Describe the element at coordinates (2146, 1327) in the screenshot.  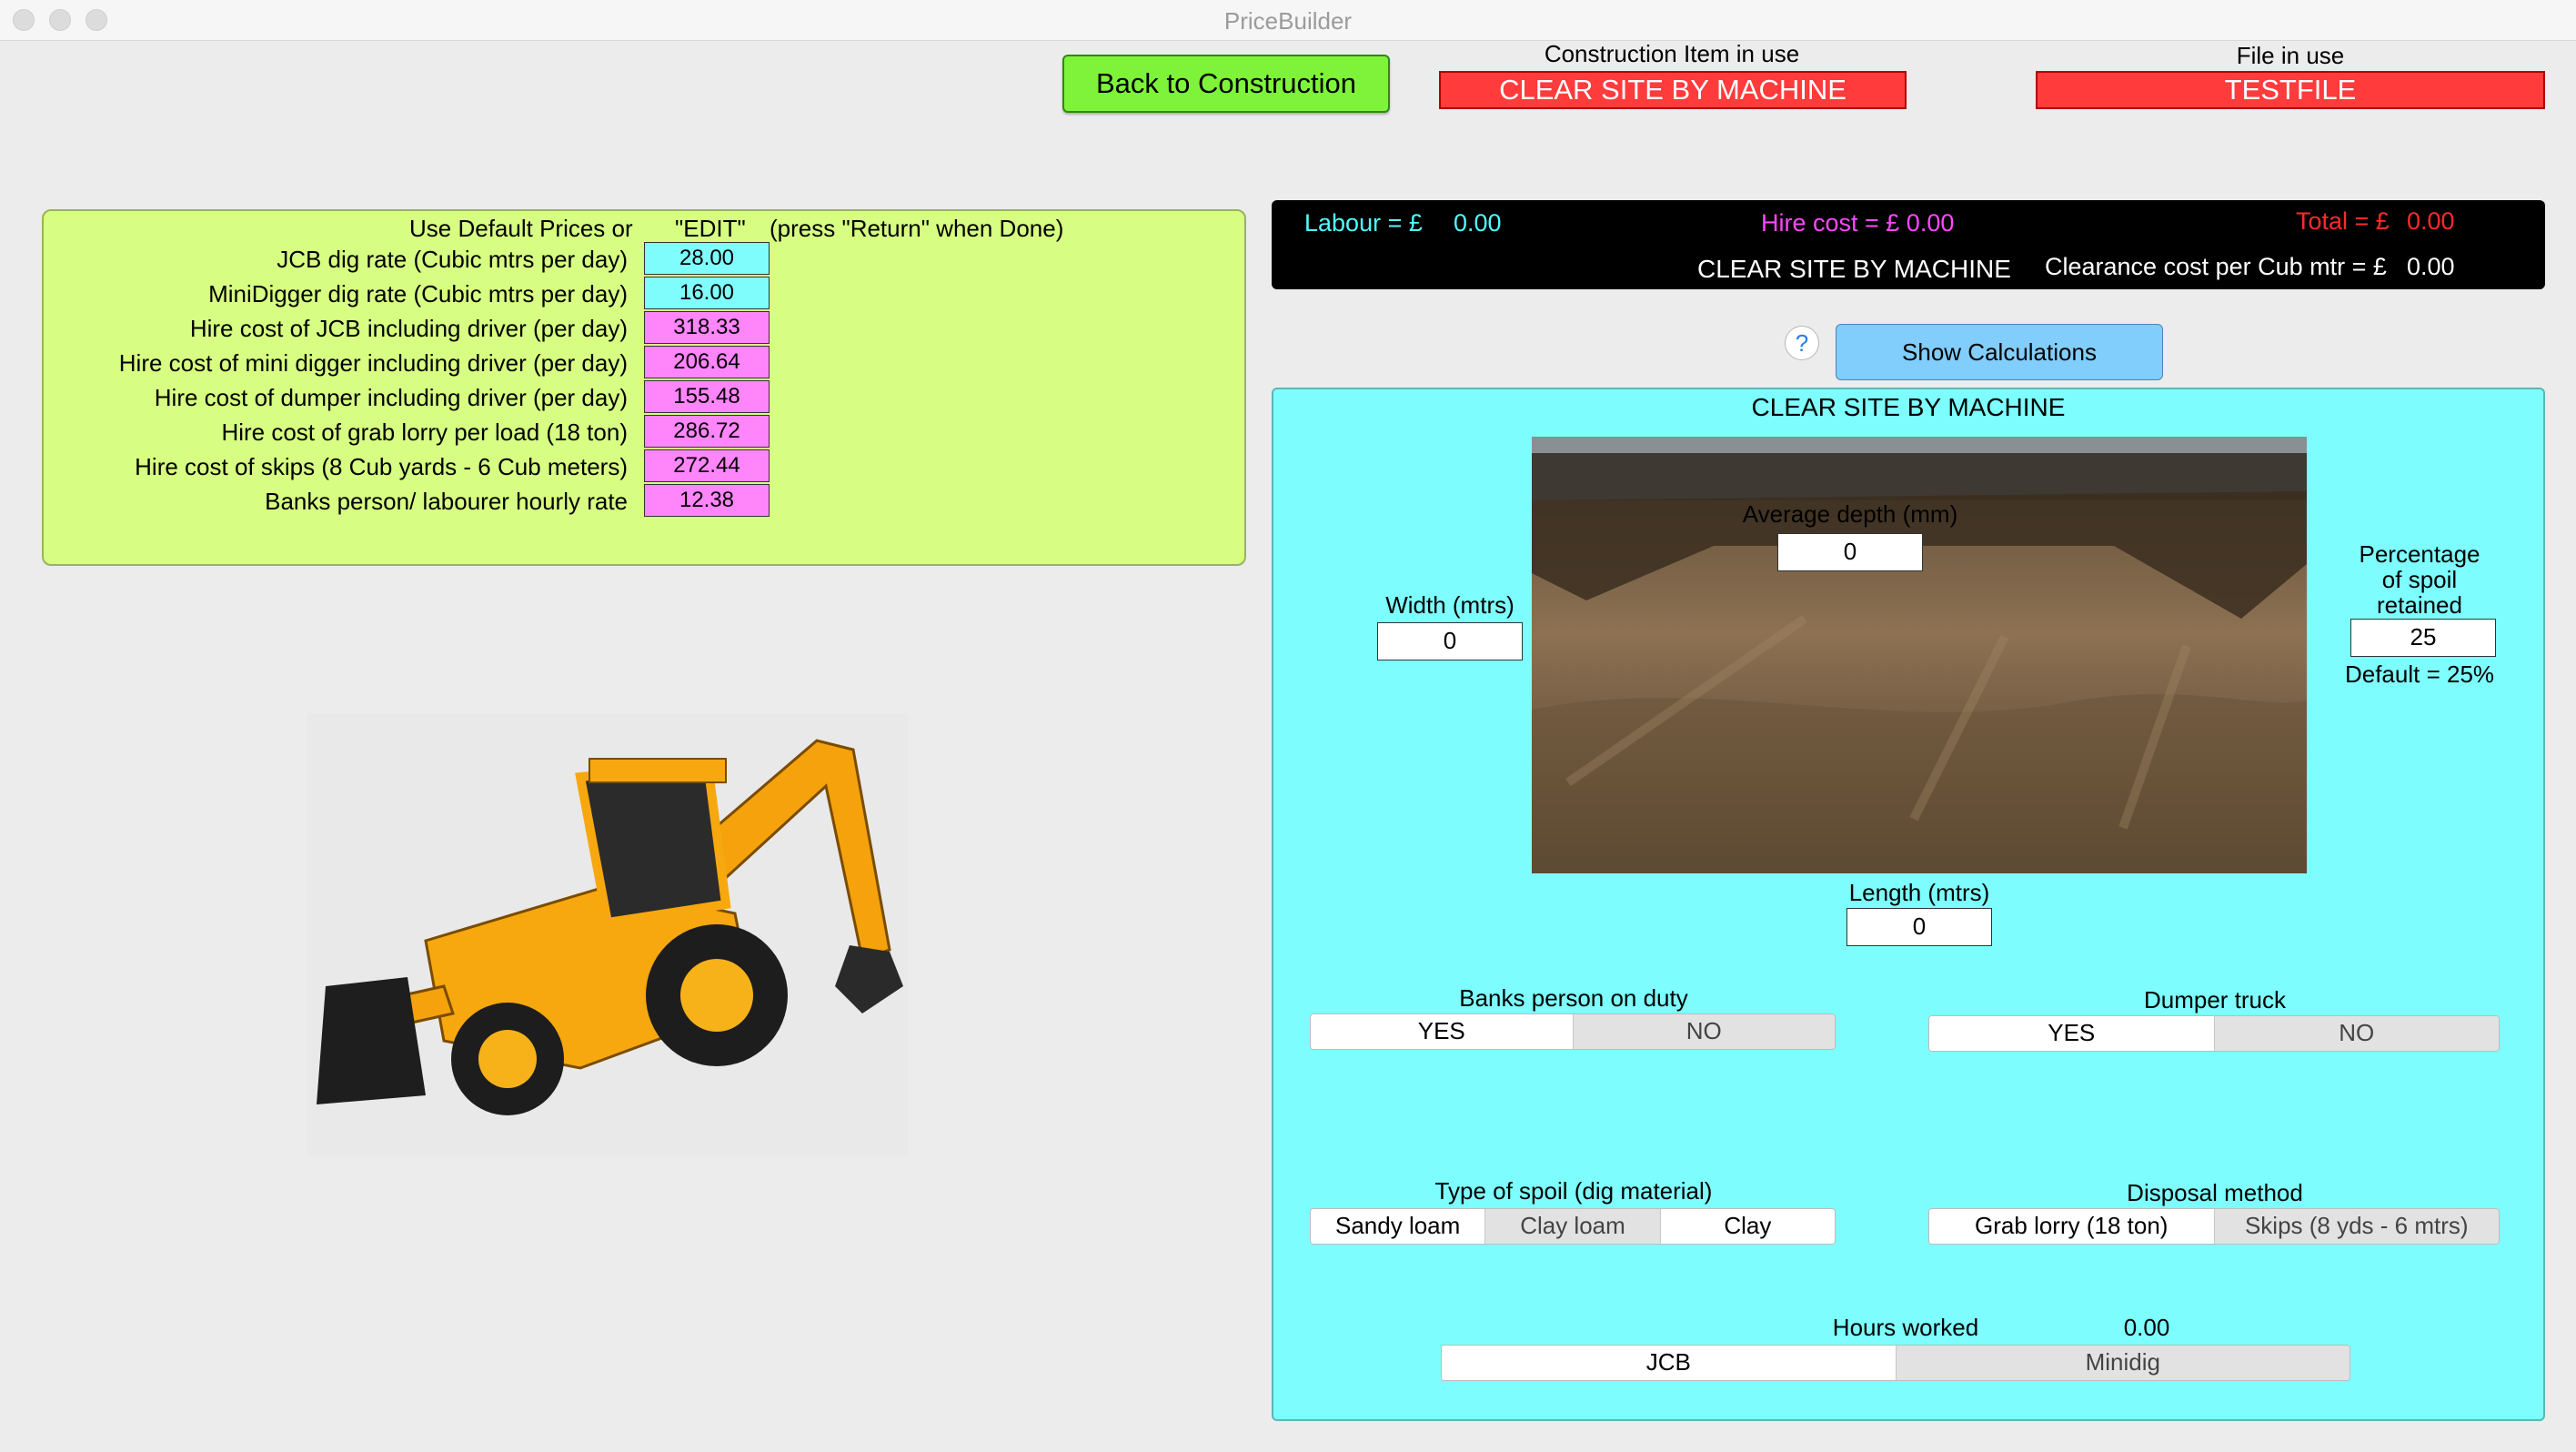
I see `hours-worked-value: 0.00` at that location.